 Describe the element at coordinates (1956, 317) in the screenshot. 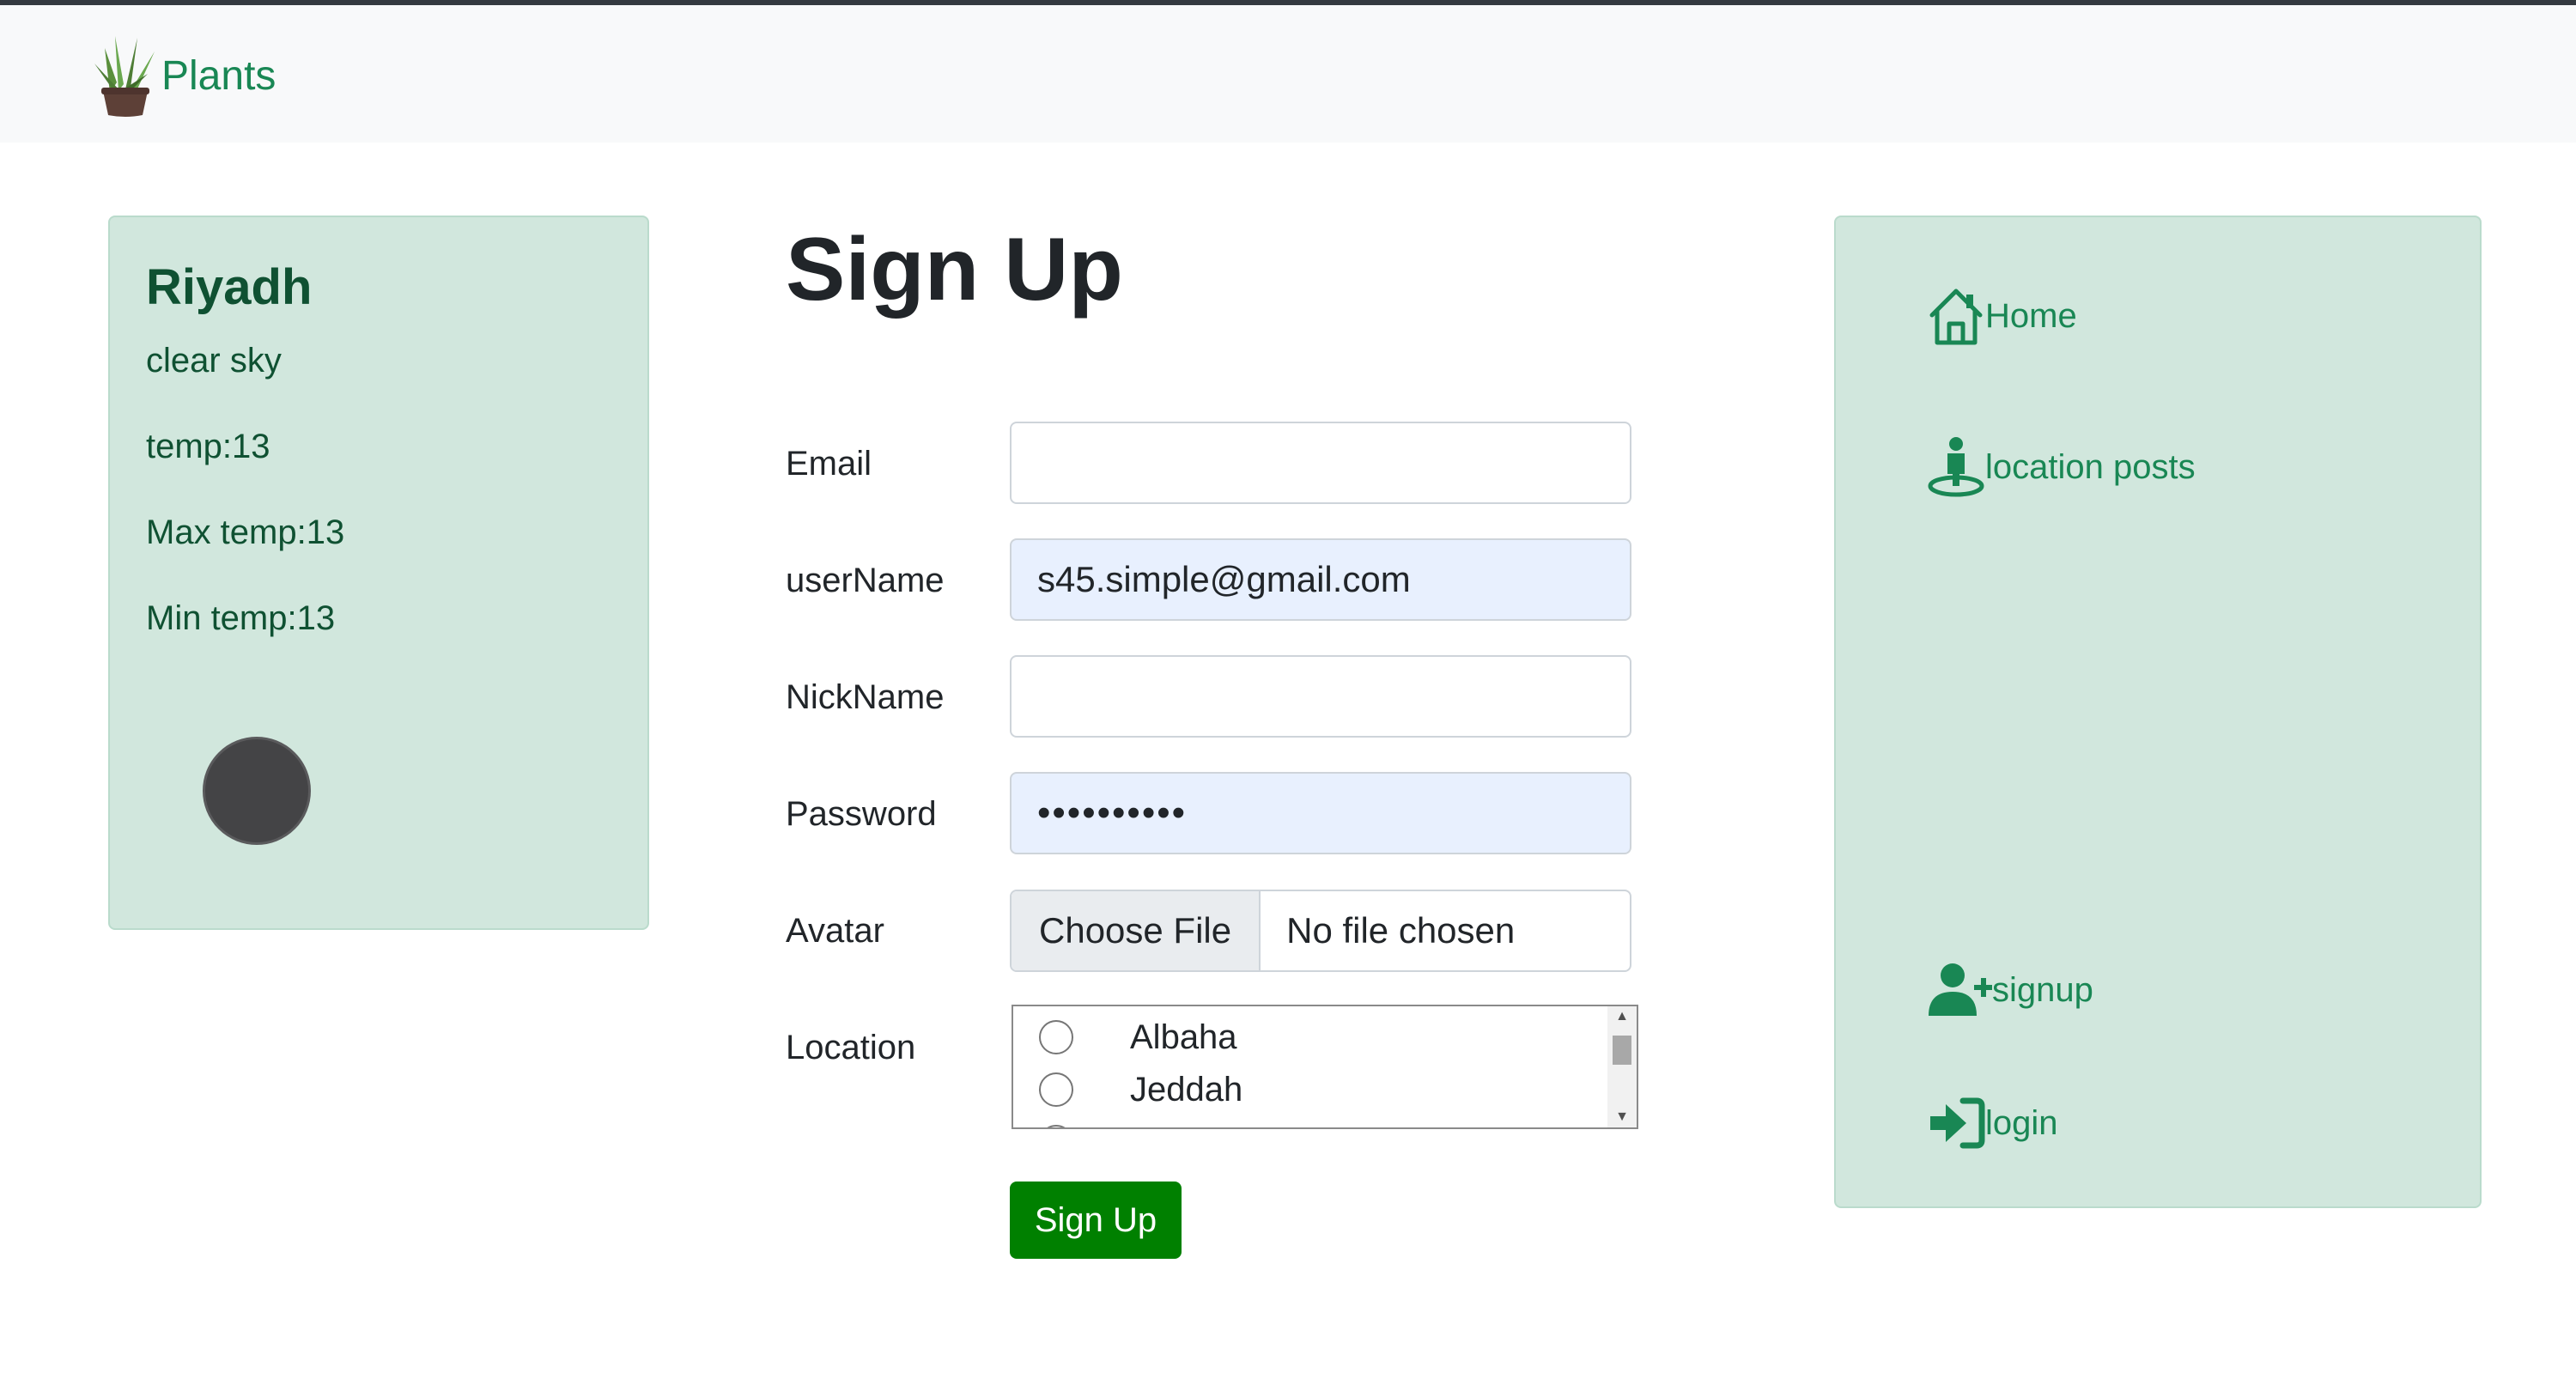

I see `home-icon` at that location.